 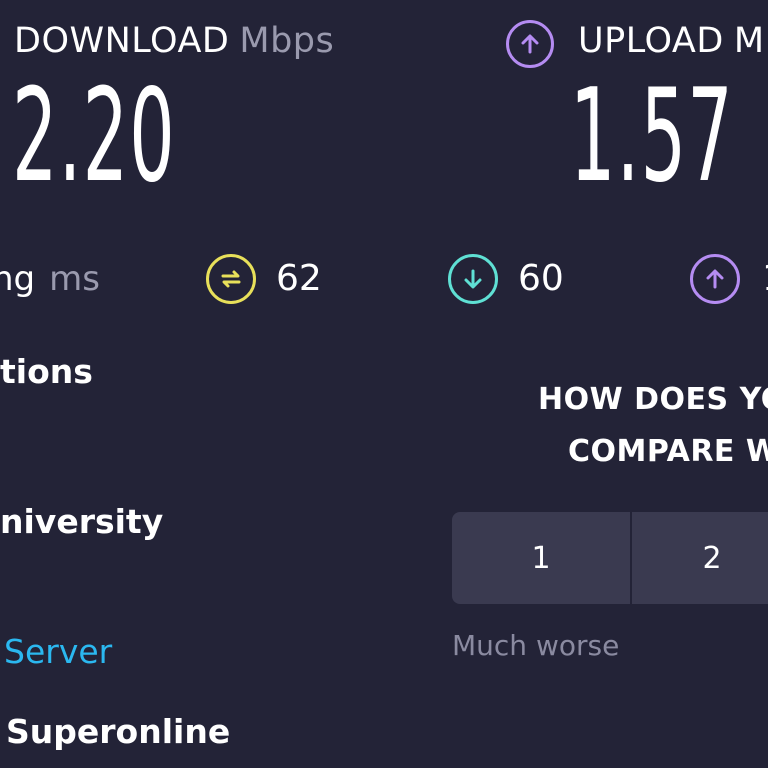 I want to click on change-server-link: Server, so click(x=58, y=652).